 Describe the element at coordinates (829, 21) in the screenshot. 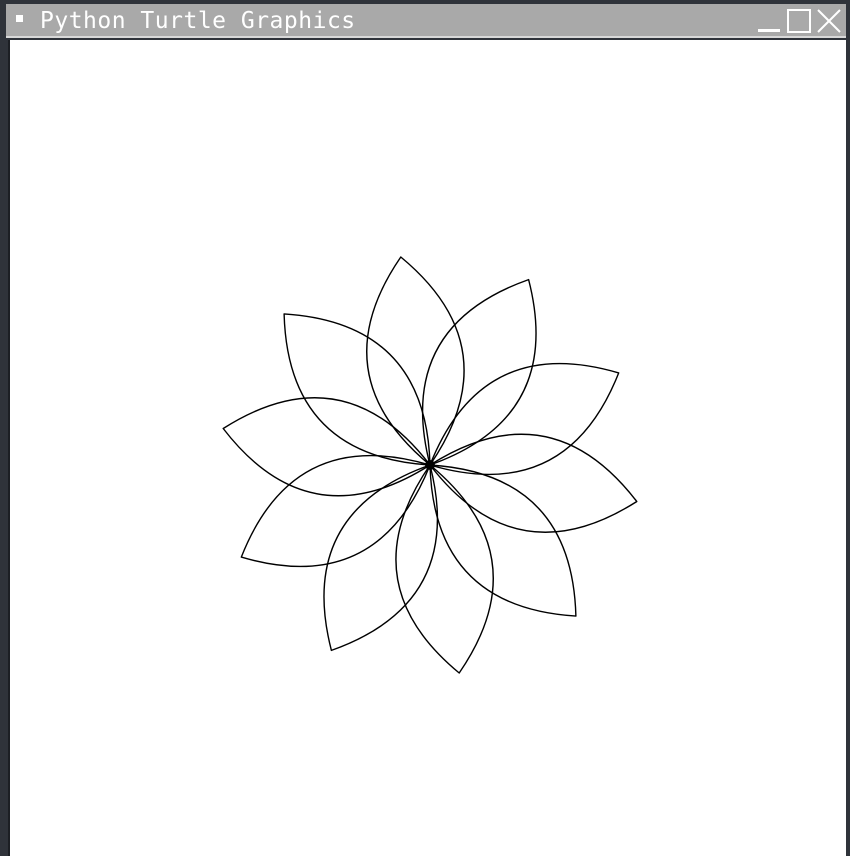

I see `close-icon` at that location.